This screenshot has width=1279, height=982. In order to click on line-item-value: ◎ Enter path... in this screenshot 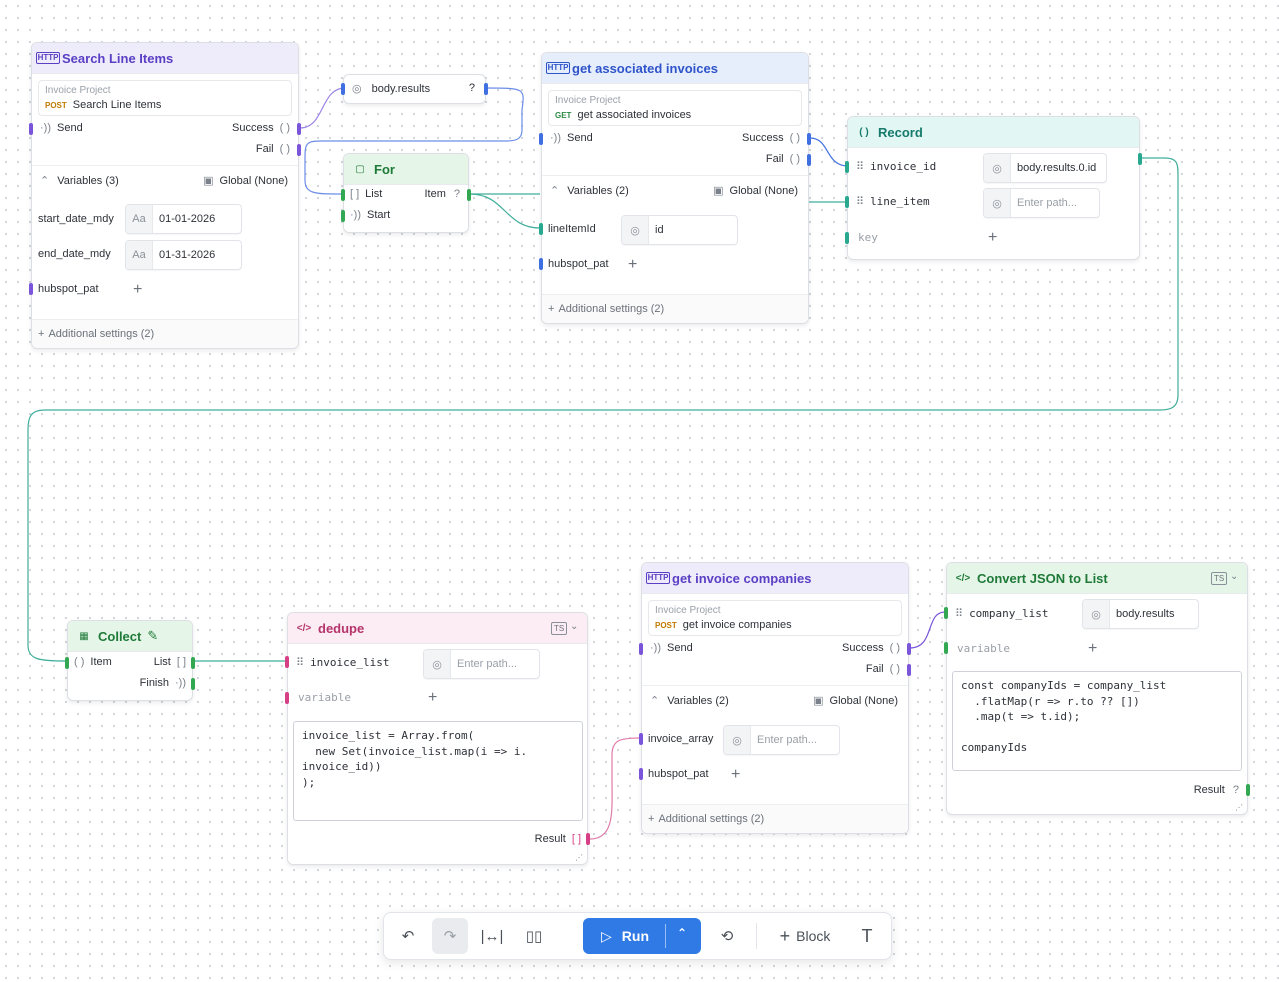, I will do `click(1041, 203)`.